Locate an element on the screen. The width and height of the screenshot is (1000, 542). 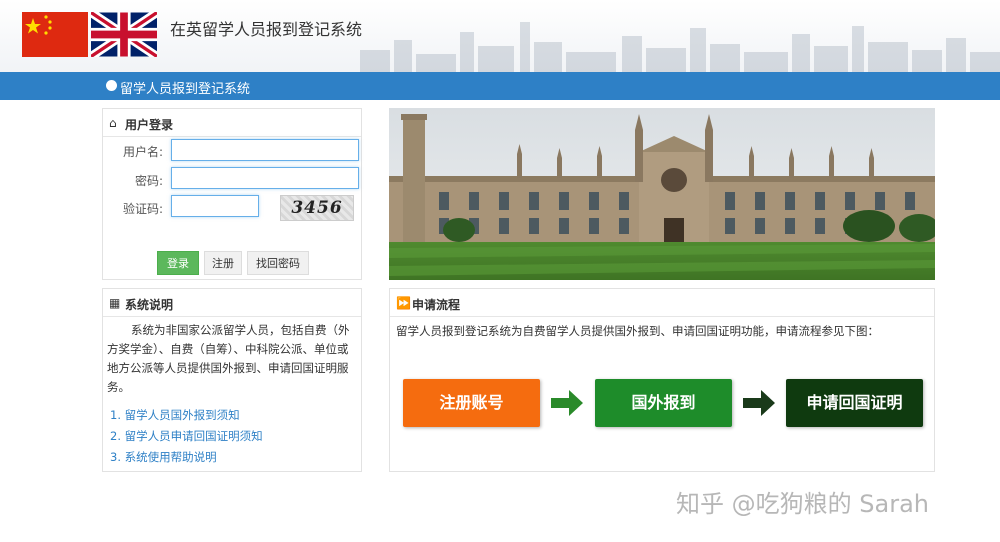
watermark: 知乎 @吃狗粮的 Sarah is located at coordinates (802, 504).